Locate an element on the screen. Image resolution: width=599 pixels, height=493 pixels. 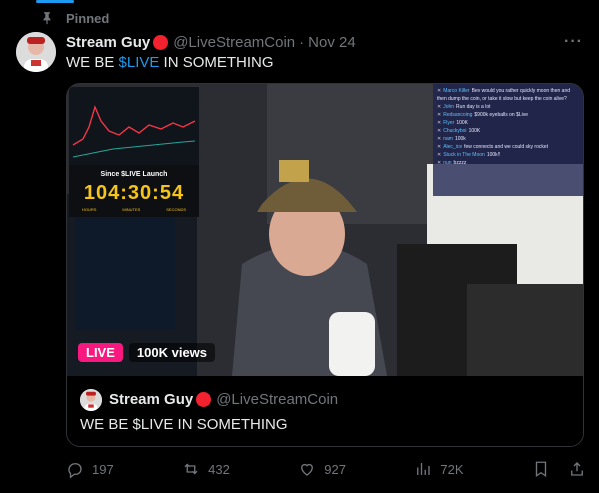
timer-unit: MINUTES is located at coordinates (131, 209).